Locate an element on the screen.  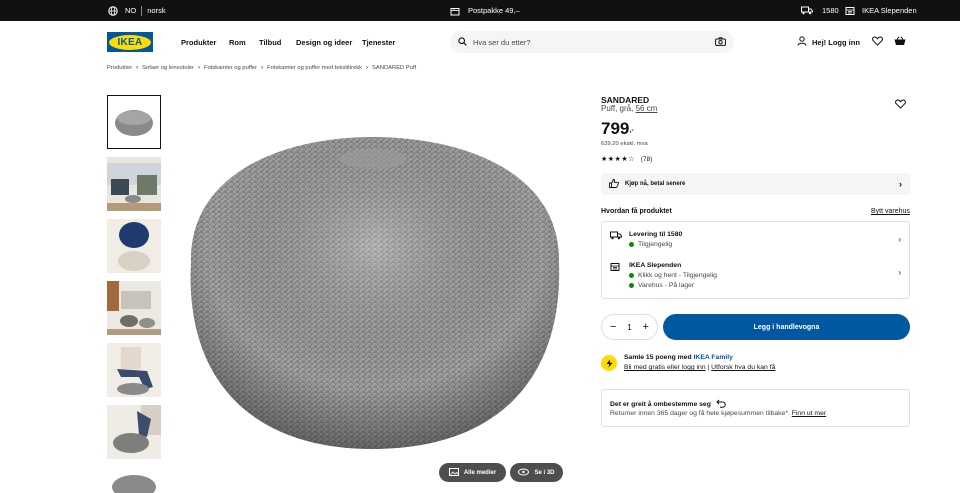
home-delivery-status: Tilgjengelig is located at coordinates (655, 244).